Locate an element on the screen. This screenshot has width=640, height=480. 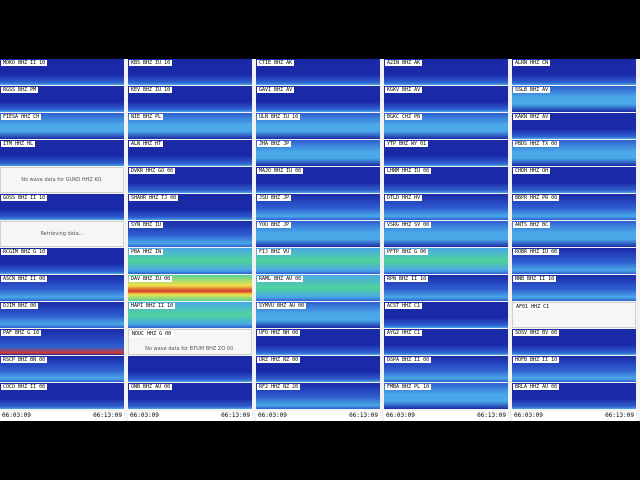
station-label: PBDS HHZ TX 00 is located at coordinates (536, 144).